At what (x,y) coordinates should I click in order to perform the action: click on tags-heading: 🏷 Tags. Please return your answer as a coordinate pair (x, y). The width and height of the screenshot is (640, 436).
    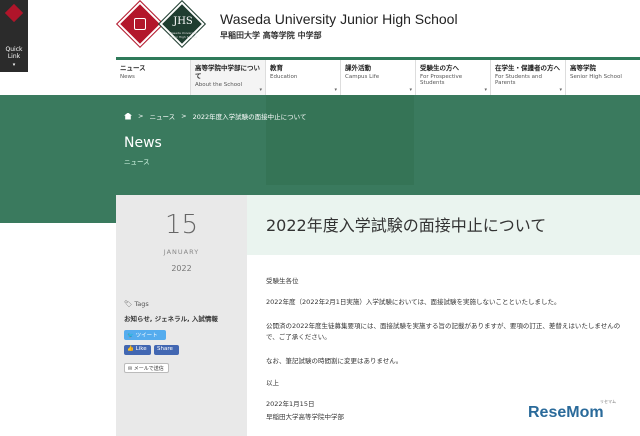
    Looking at the image, I should click on (136, 304).